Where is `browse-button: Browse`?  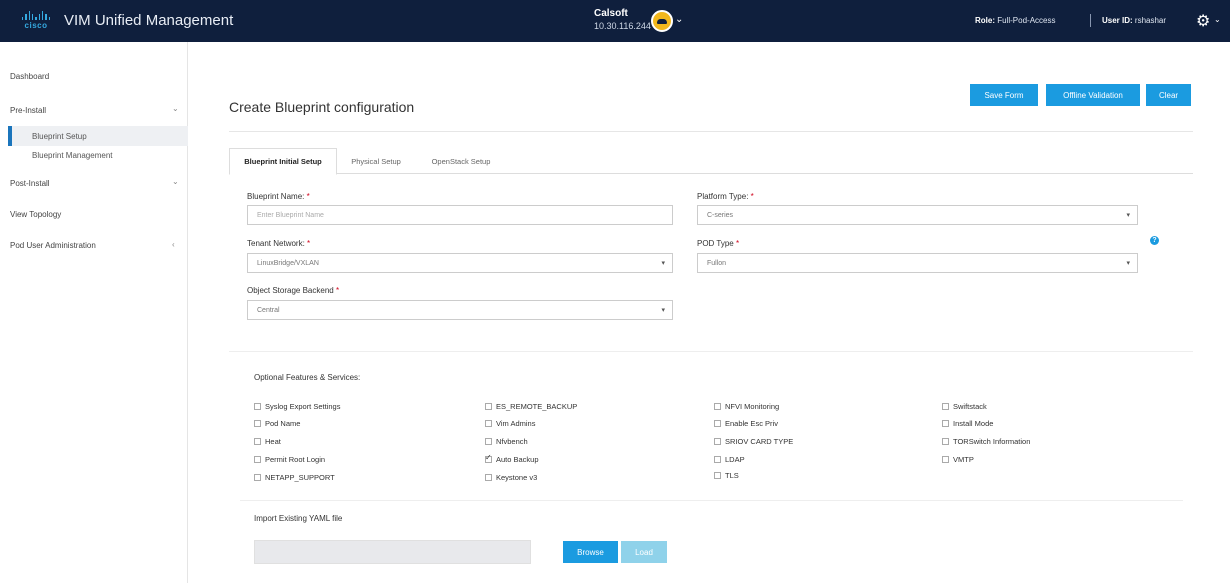
browse-button: Browse is located at coordinates (590, 552).